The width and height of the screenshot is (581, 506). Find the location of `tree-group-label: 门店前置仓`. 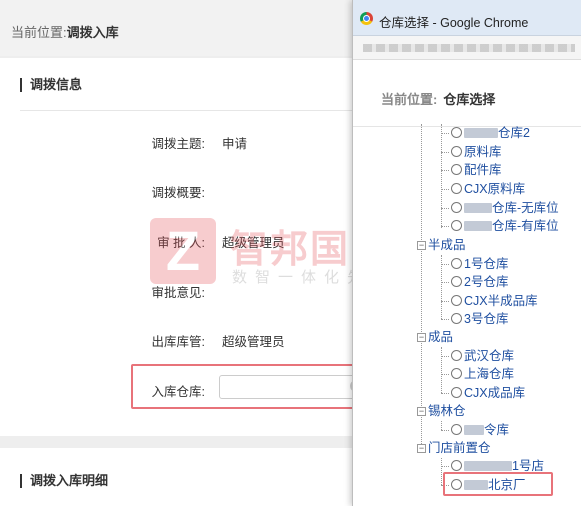

tree-group-label: 门店前置仓 is located at coordinates (459, 448).